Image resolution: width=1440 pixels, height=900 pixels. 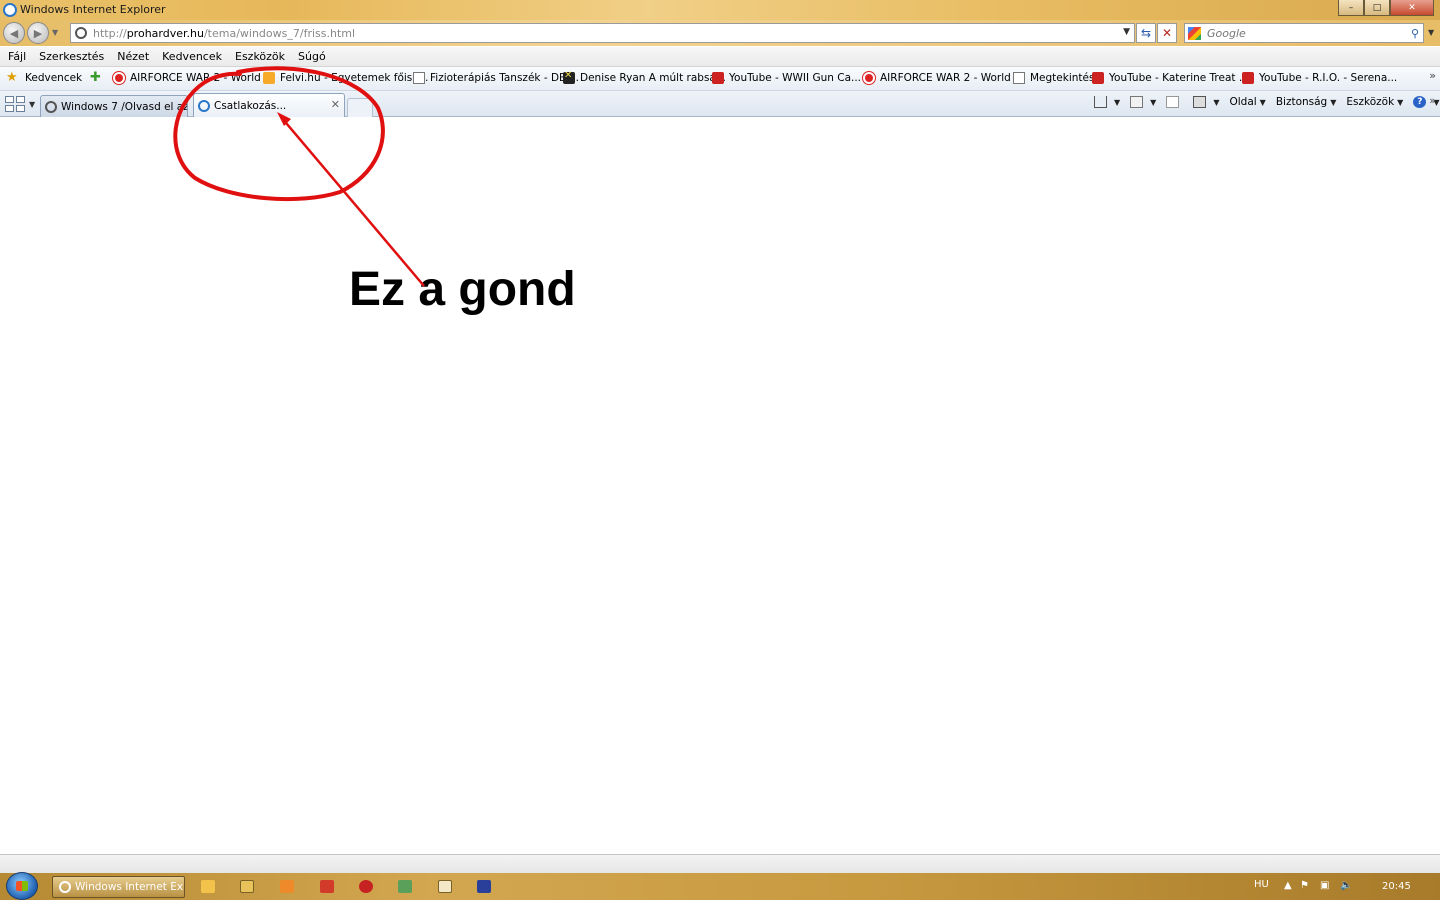 I want to click on clock: 20:45, so click(x=1396, y=886).